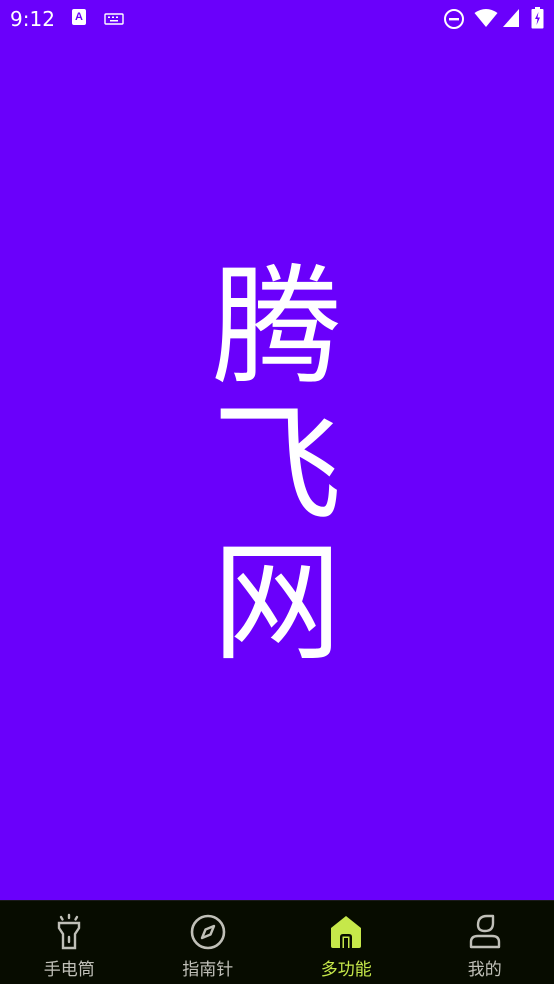  I want to click on hero-char-1: 腾, so click(276, 327).